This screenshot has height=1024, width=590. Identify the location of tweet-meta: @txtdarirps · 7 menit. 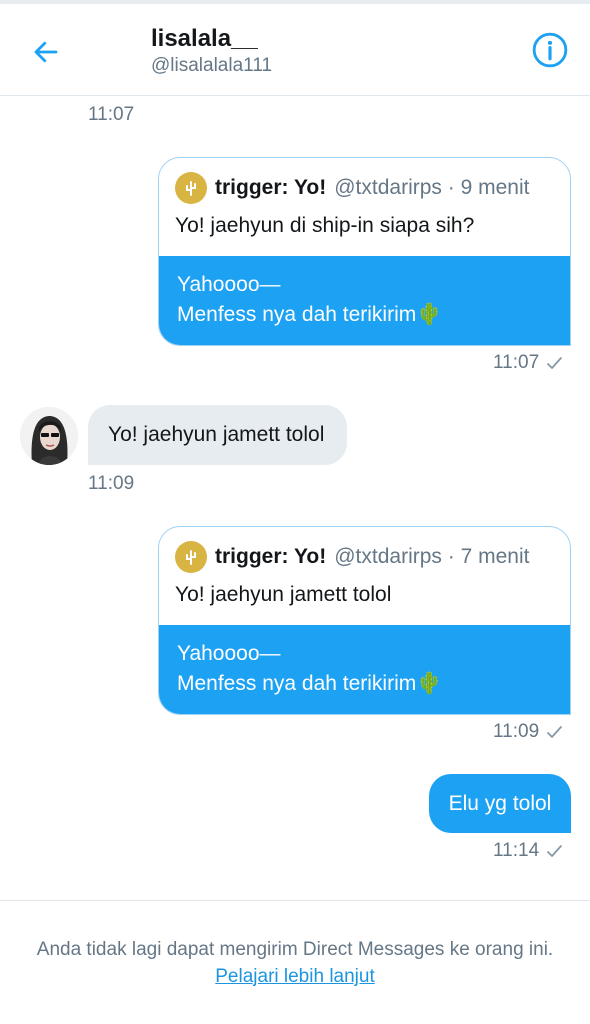
(432, 556).